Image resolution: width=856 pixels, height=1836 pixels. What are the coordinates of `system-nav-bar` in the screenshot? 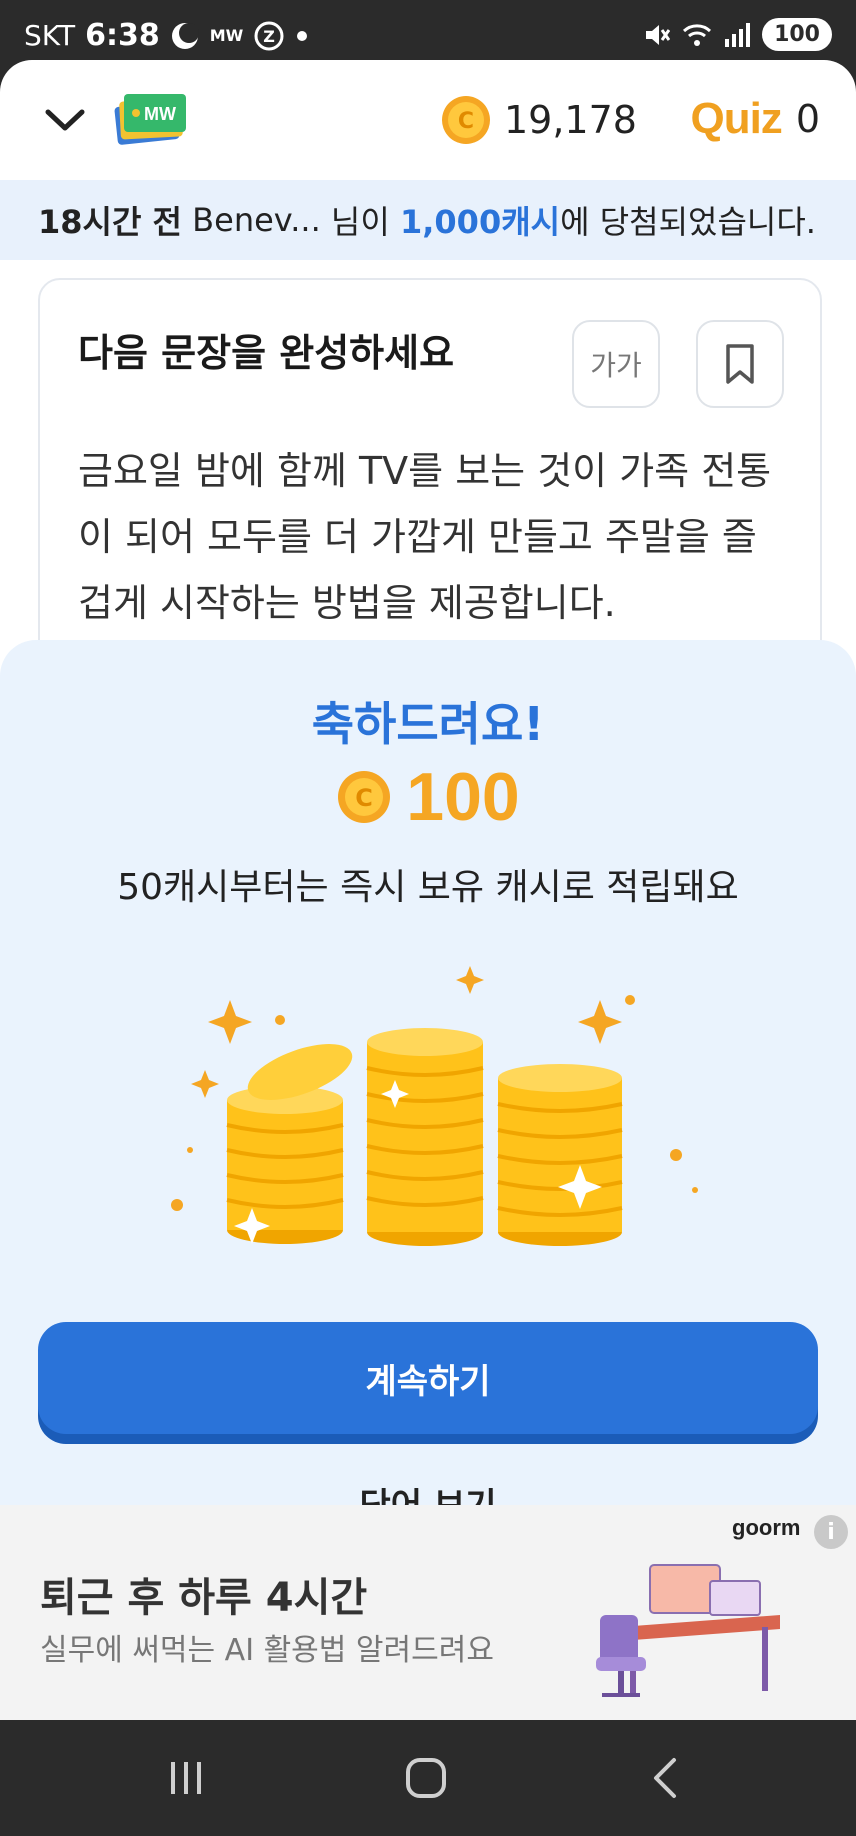 It's located at (428, 1778).